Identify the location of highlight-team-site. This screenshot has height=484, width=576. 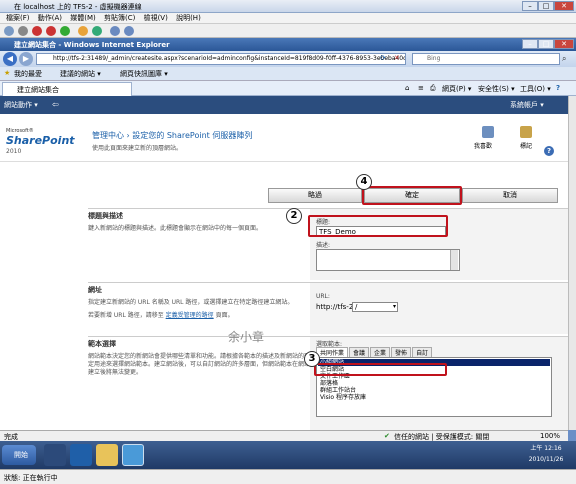
(380, 369).